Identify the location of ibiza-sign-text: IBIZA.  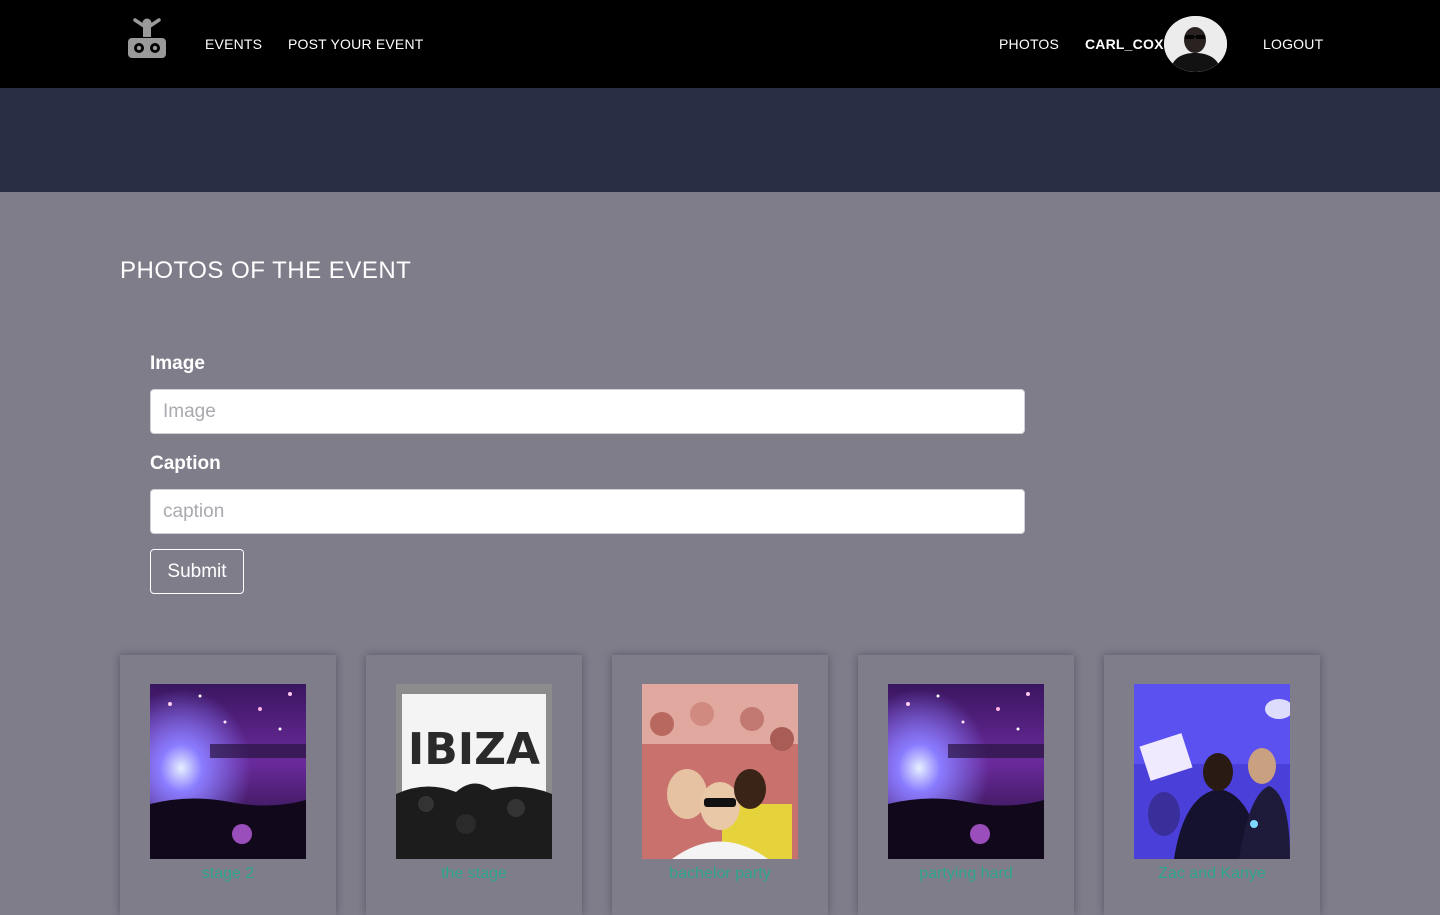
(474, 749).